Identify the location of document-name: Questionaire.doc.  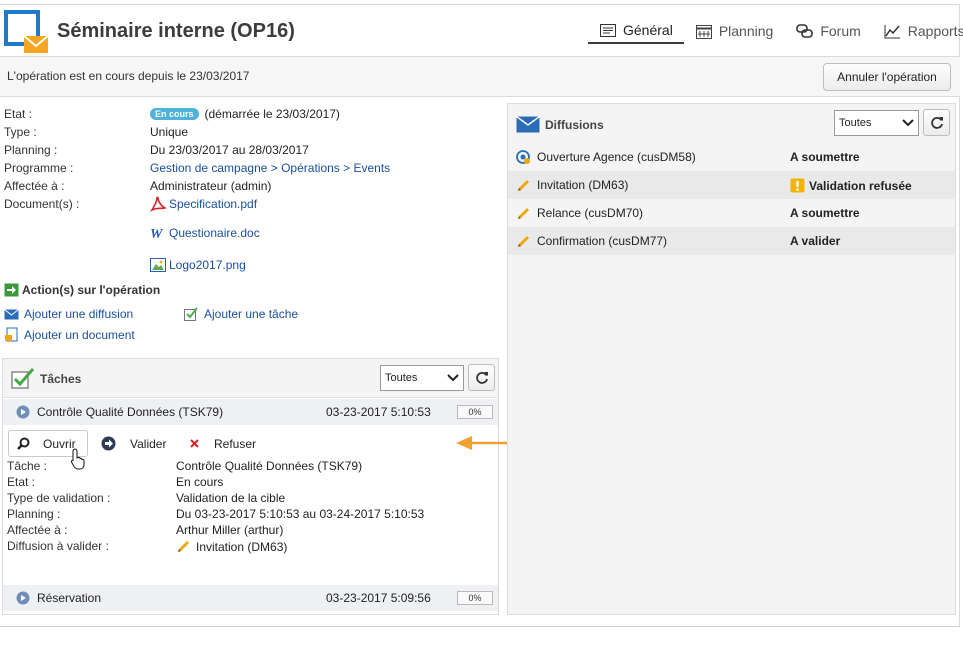
(214, 233).